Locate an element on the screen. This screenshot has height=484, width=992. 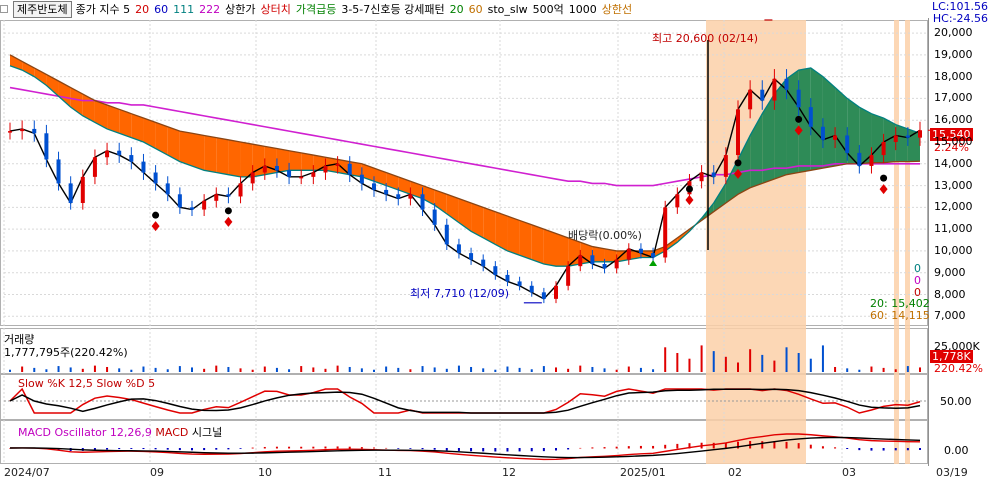
macd-signal-title: 시그널 is located at coordinates (207, 432).